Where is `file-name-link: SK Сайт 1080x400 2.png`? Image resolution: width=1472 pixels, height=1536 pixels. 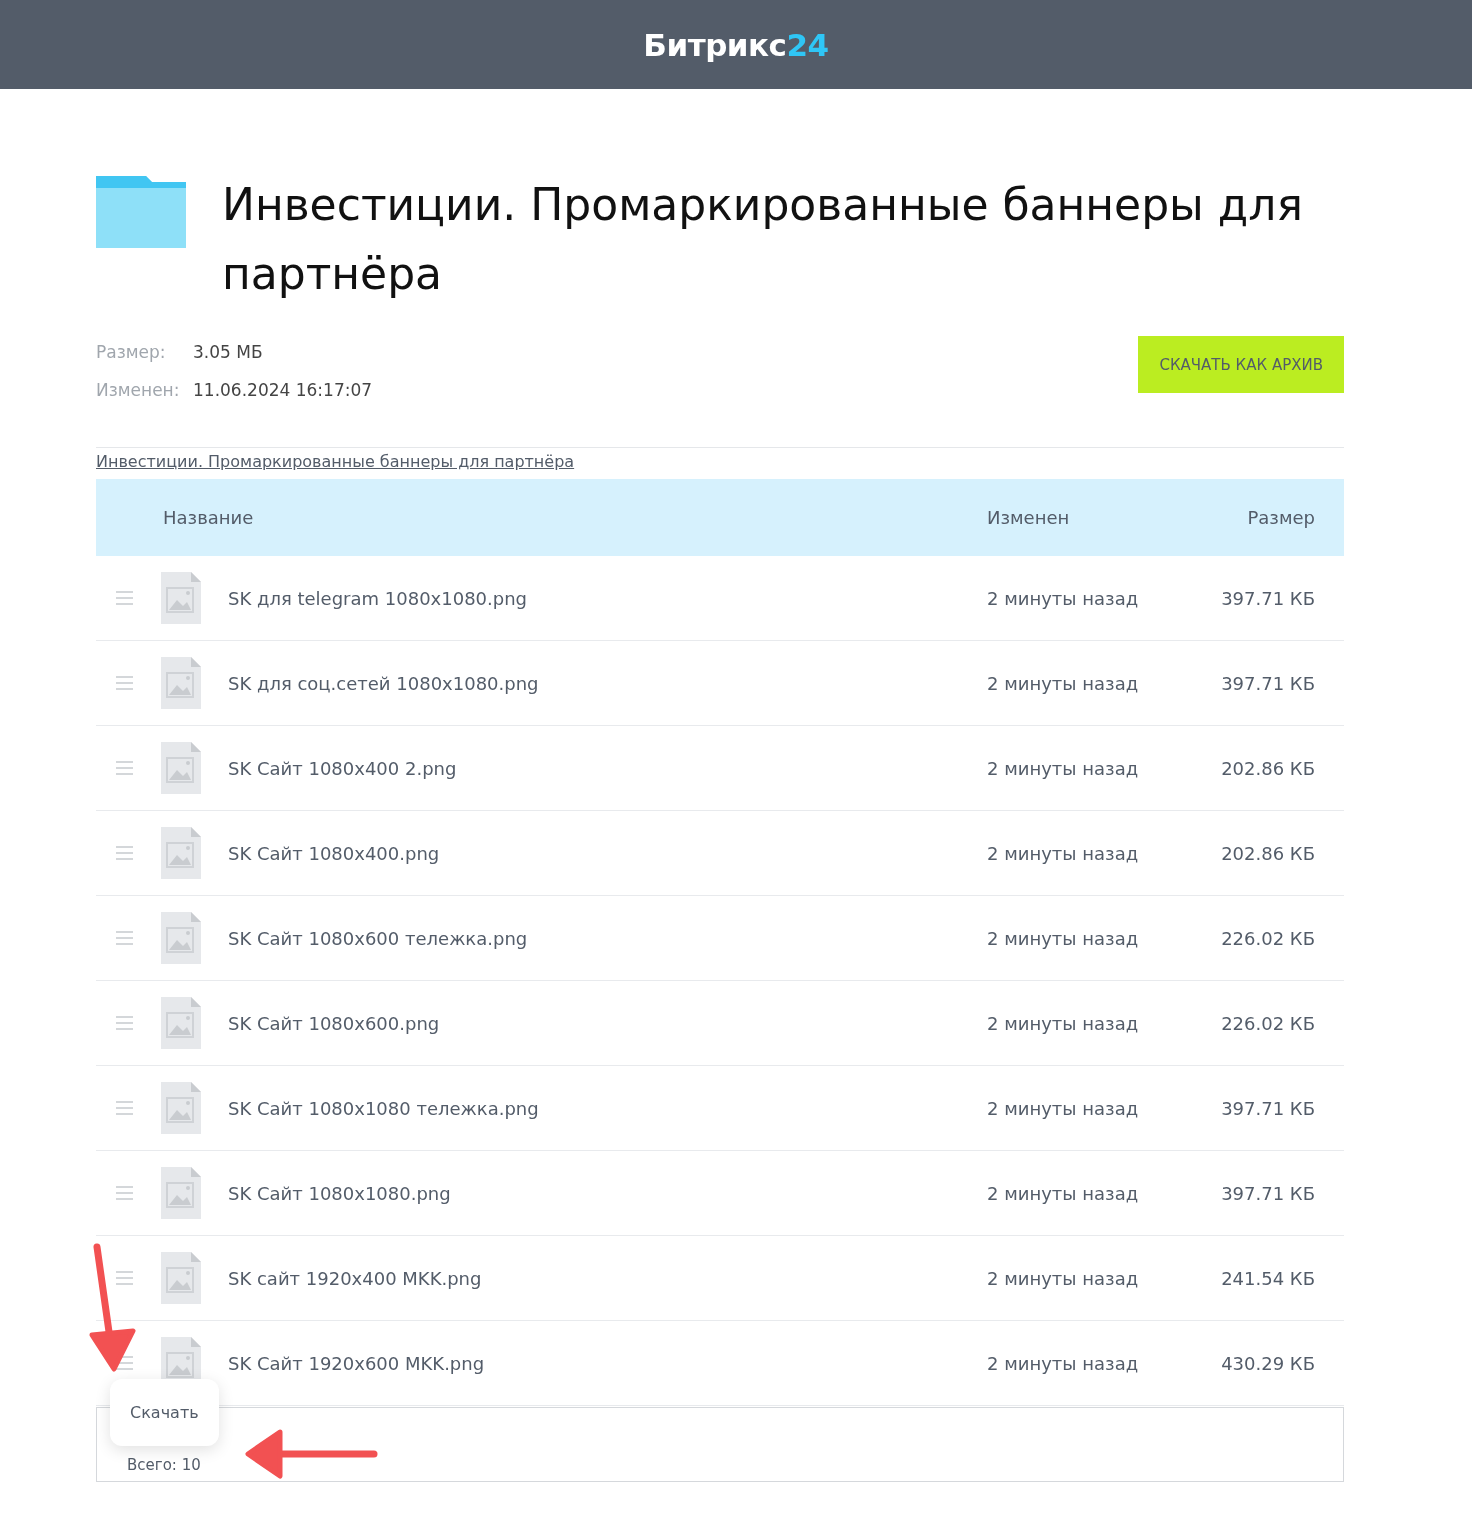
file-name-link: SK Сайт 1080x400 2.png is located at coordinates (607, 768).